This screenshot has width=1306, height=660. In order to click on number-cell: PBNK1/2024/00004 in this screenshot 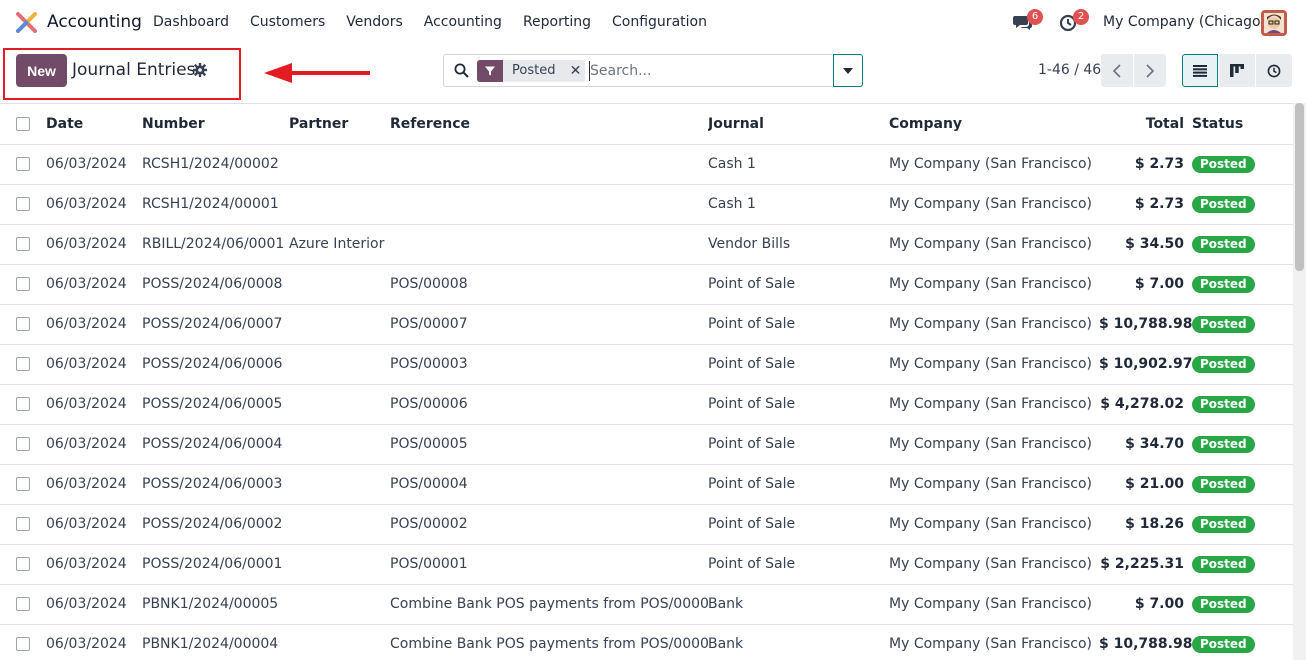, I will do `click(215, 642)`.